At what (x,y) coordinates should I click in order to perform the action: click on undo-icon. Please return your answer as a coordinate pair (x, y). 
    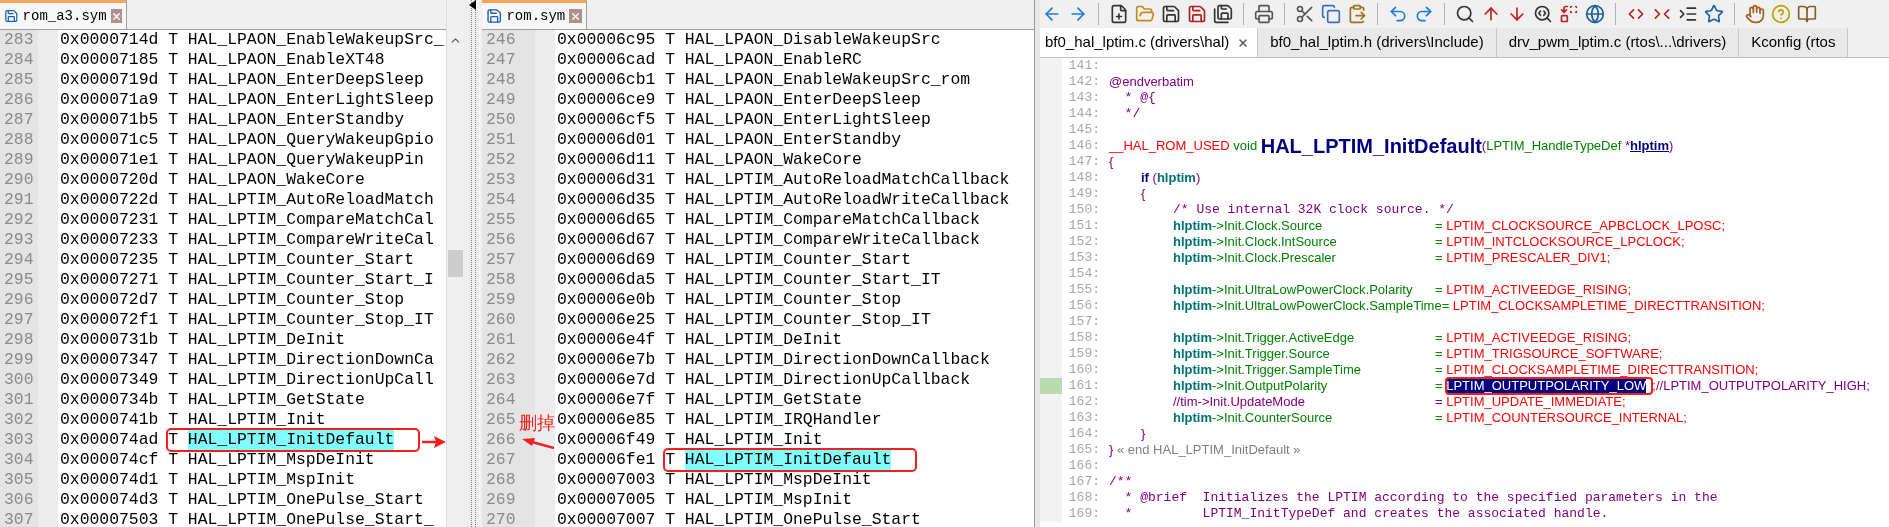
    Looking at the image, I should click on (1398, 14).